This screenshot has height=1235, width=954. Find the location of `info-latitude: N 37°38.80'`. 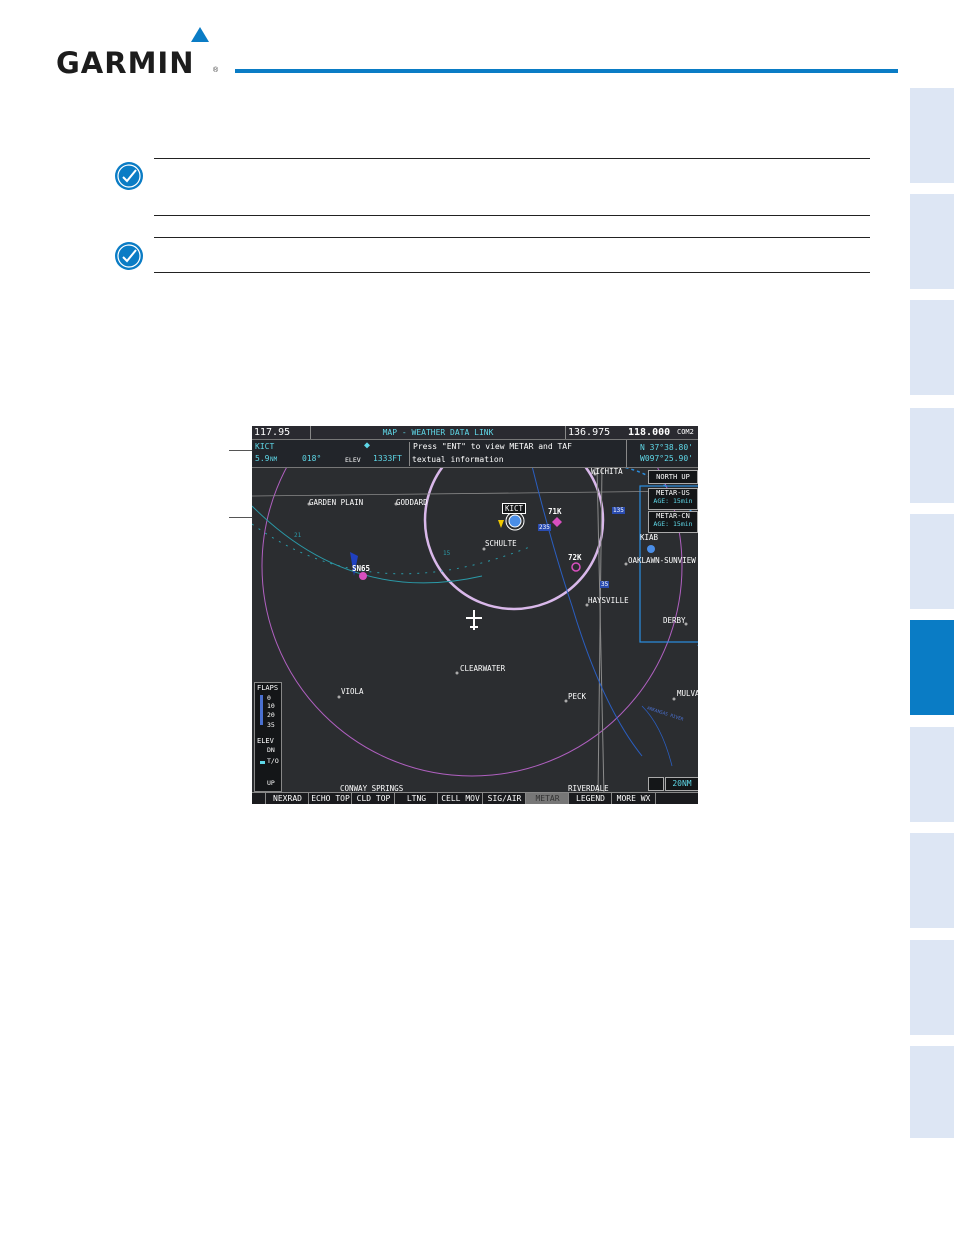

info-latitude: N 37°38.80' is located at coordinates (666, 447).